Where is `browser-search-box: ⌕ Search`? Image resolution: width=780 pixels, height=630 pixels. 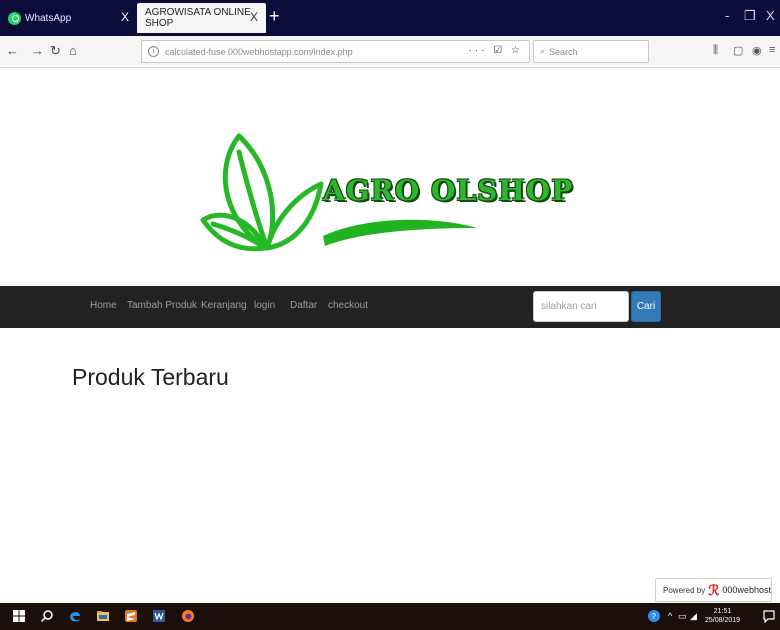
browser-search-box: ⌕ Search is located at coordinates (591, 51).